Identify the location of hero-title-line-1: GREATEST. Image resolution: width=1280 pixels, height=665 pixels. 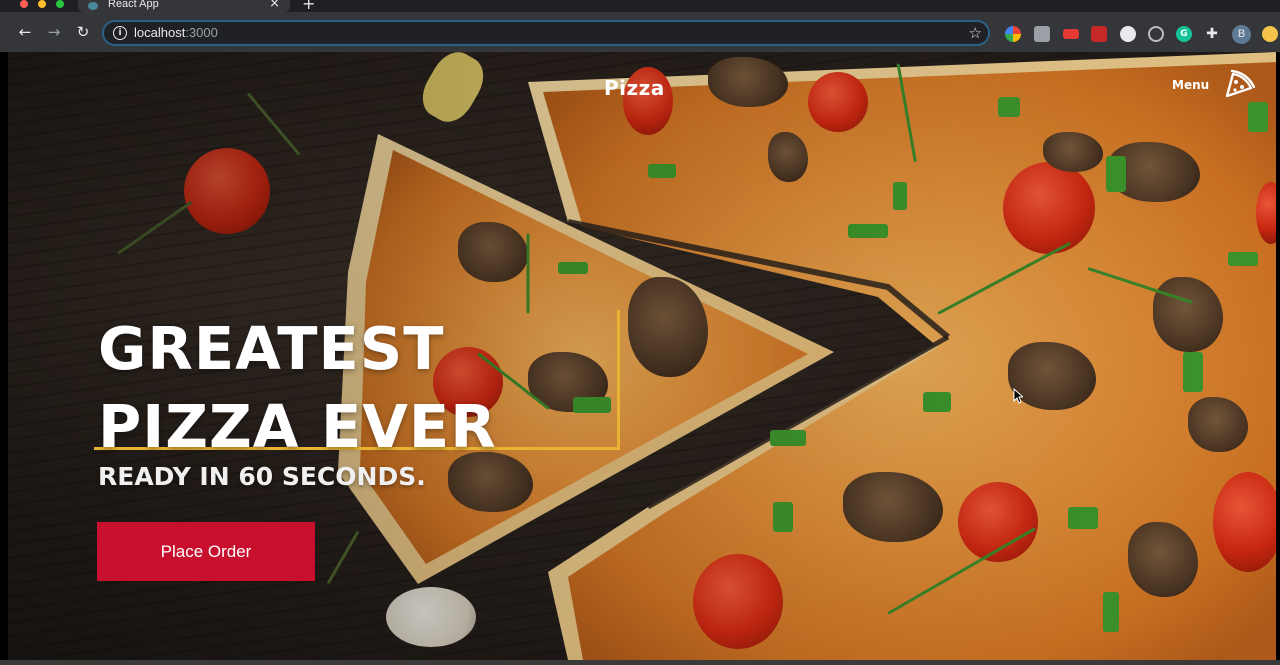
(271, 348).